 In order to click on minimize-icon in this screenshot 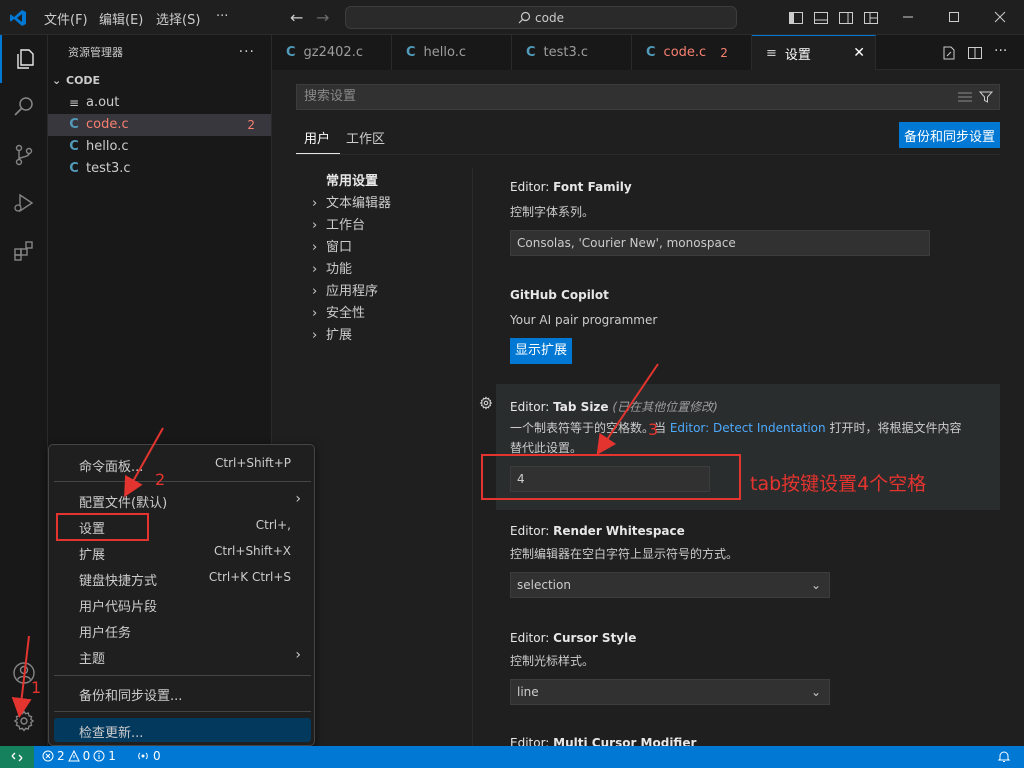, I will do `click(908, 17)`.